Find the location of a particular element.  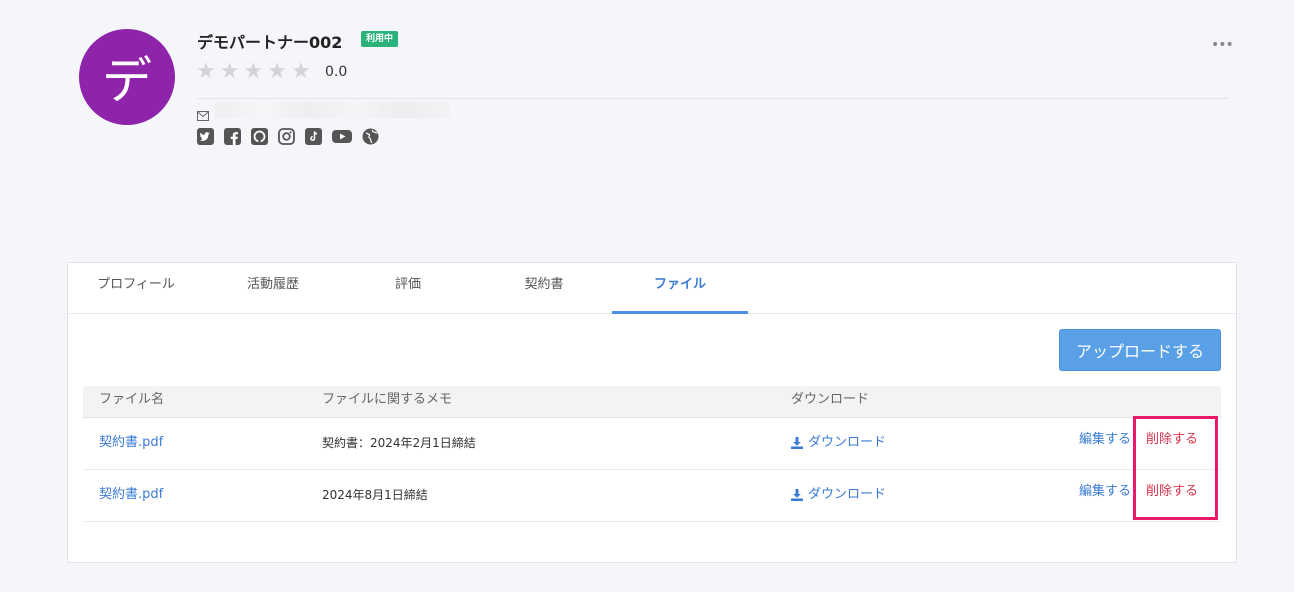

youtube-icon is located at coordinates (342, 136).